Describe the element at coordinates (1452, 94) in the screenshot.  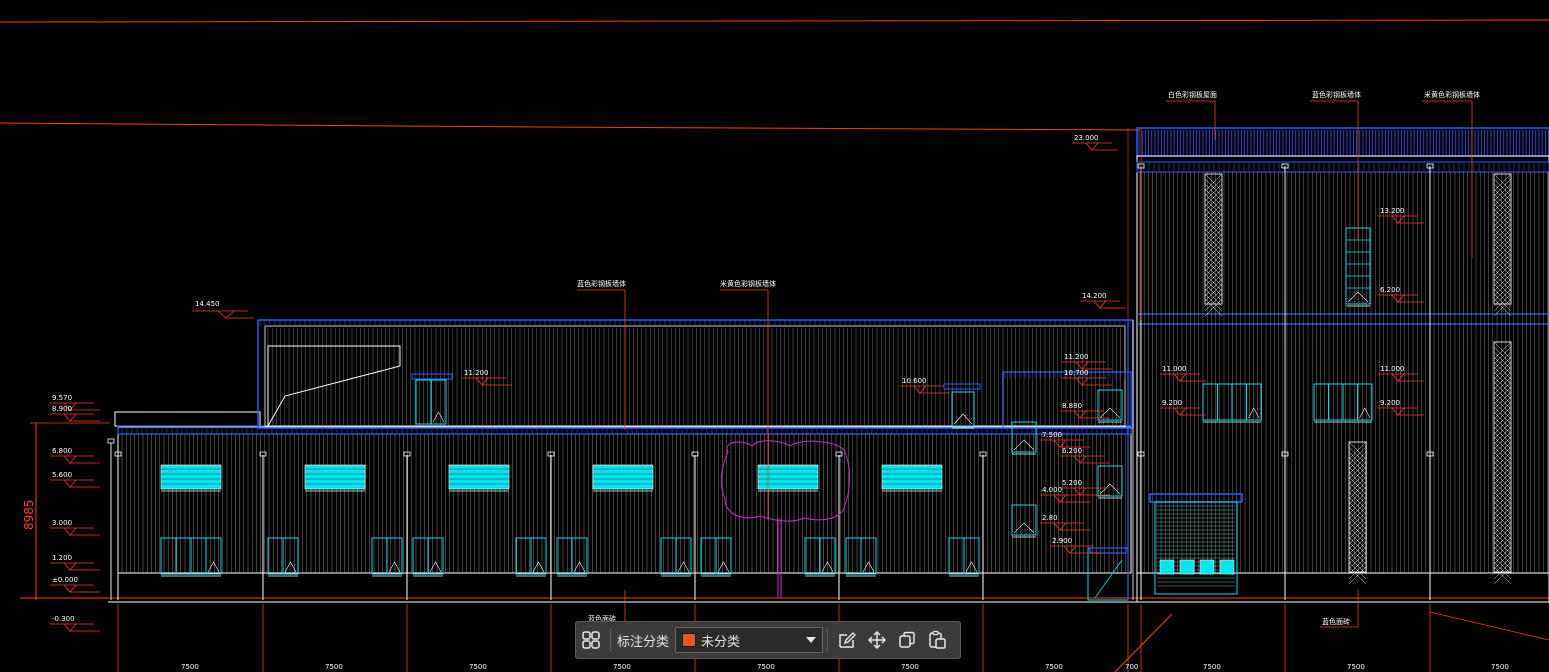
I see `material-note-5: 米黄色彩钢板墙体` at that location.